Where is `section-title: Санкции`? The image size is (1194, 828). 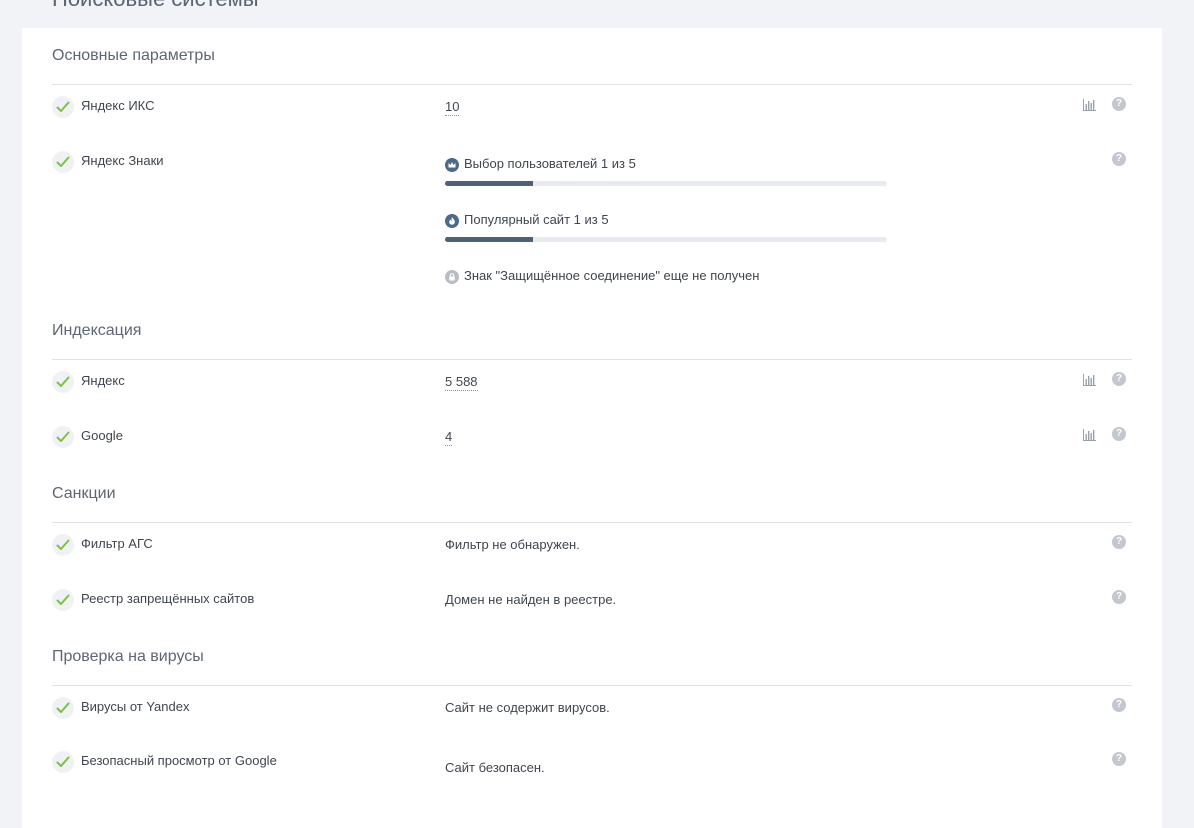
section-title: Санкции is located at coordinates (84, 493).